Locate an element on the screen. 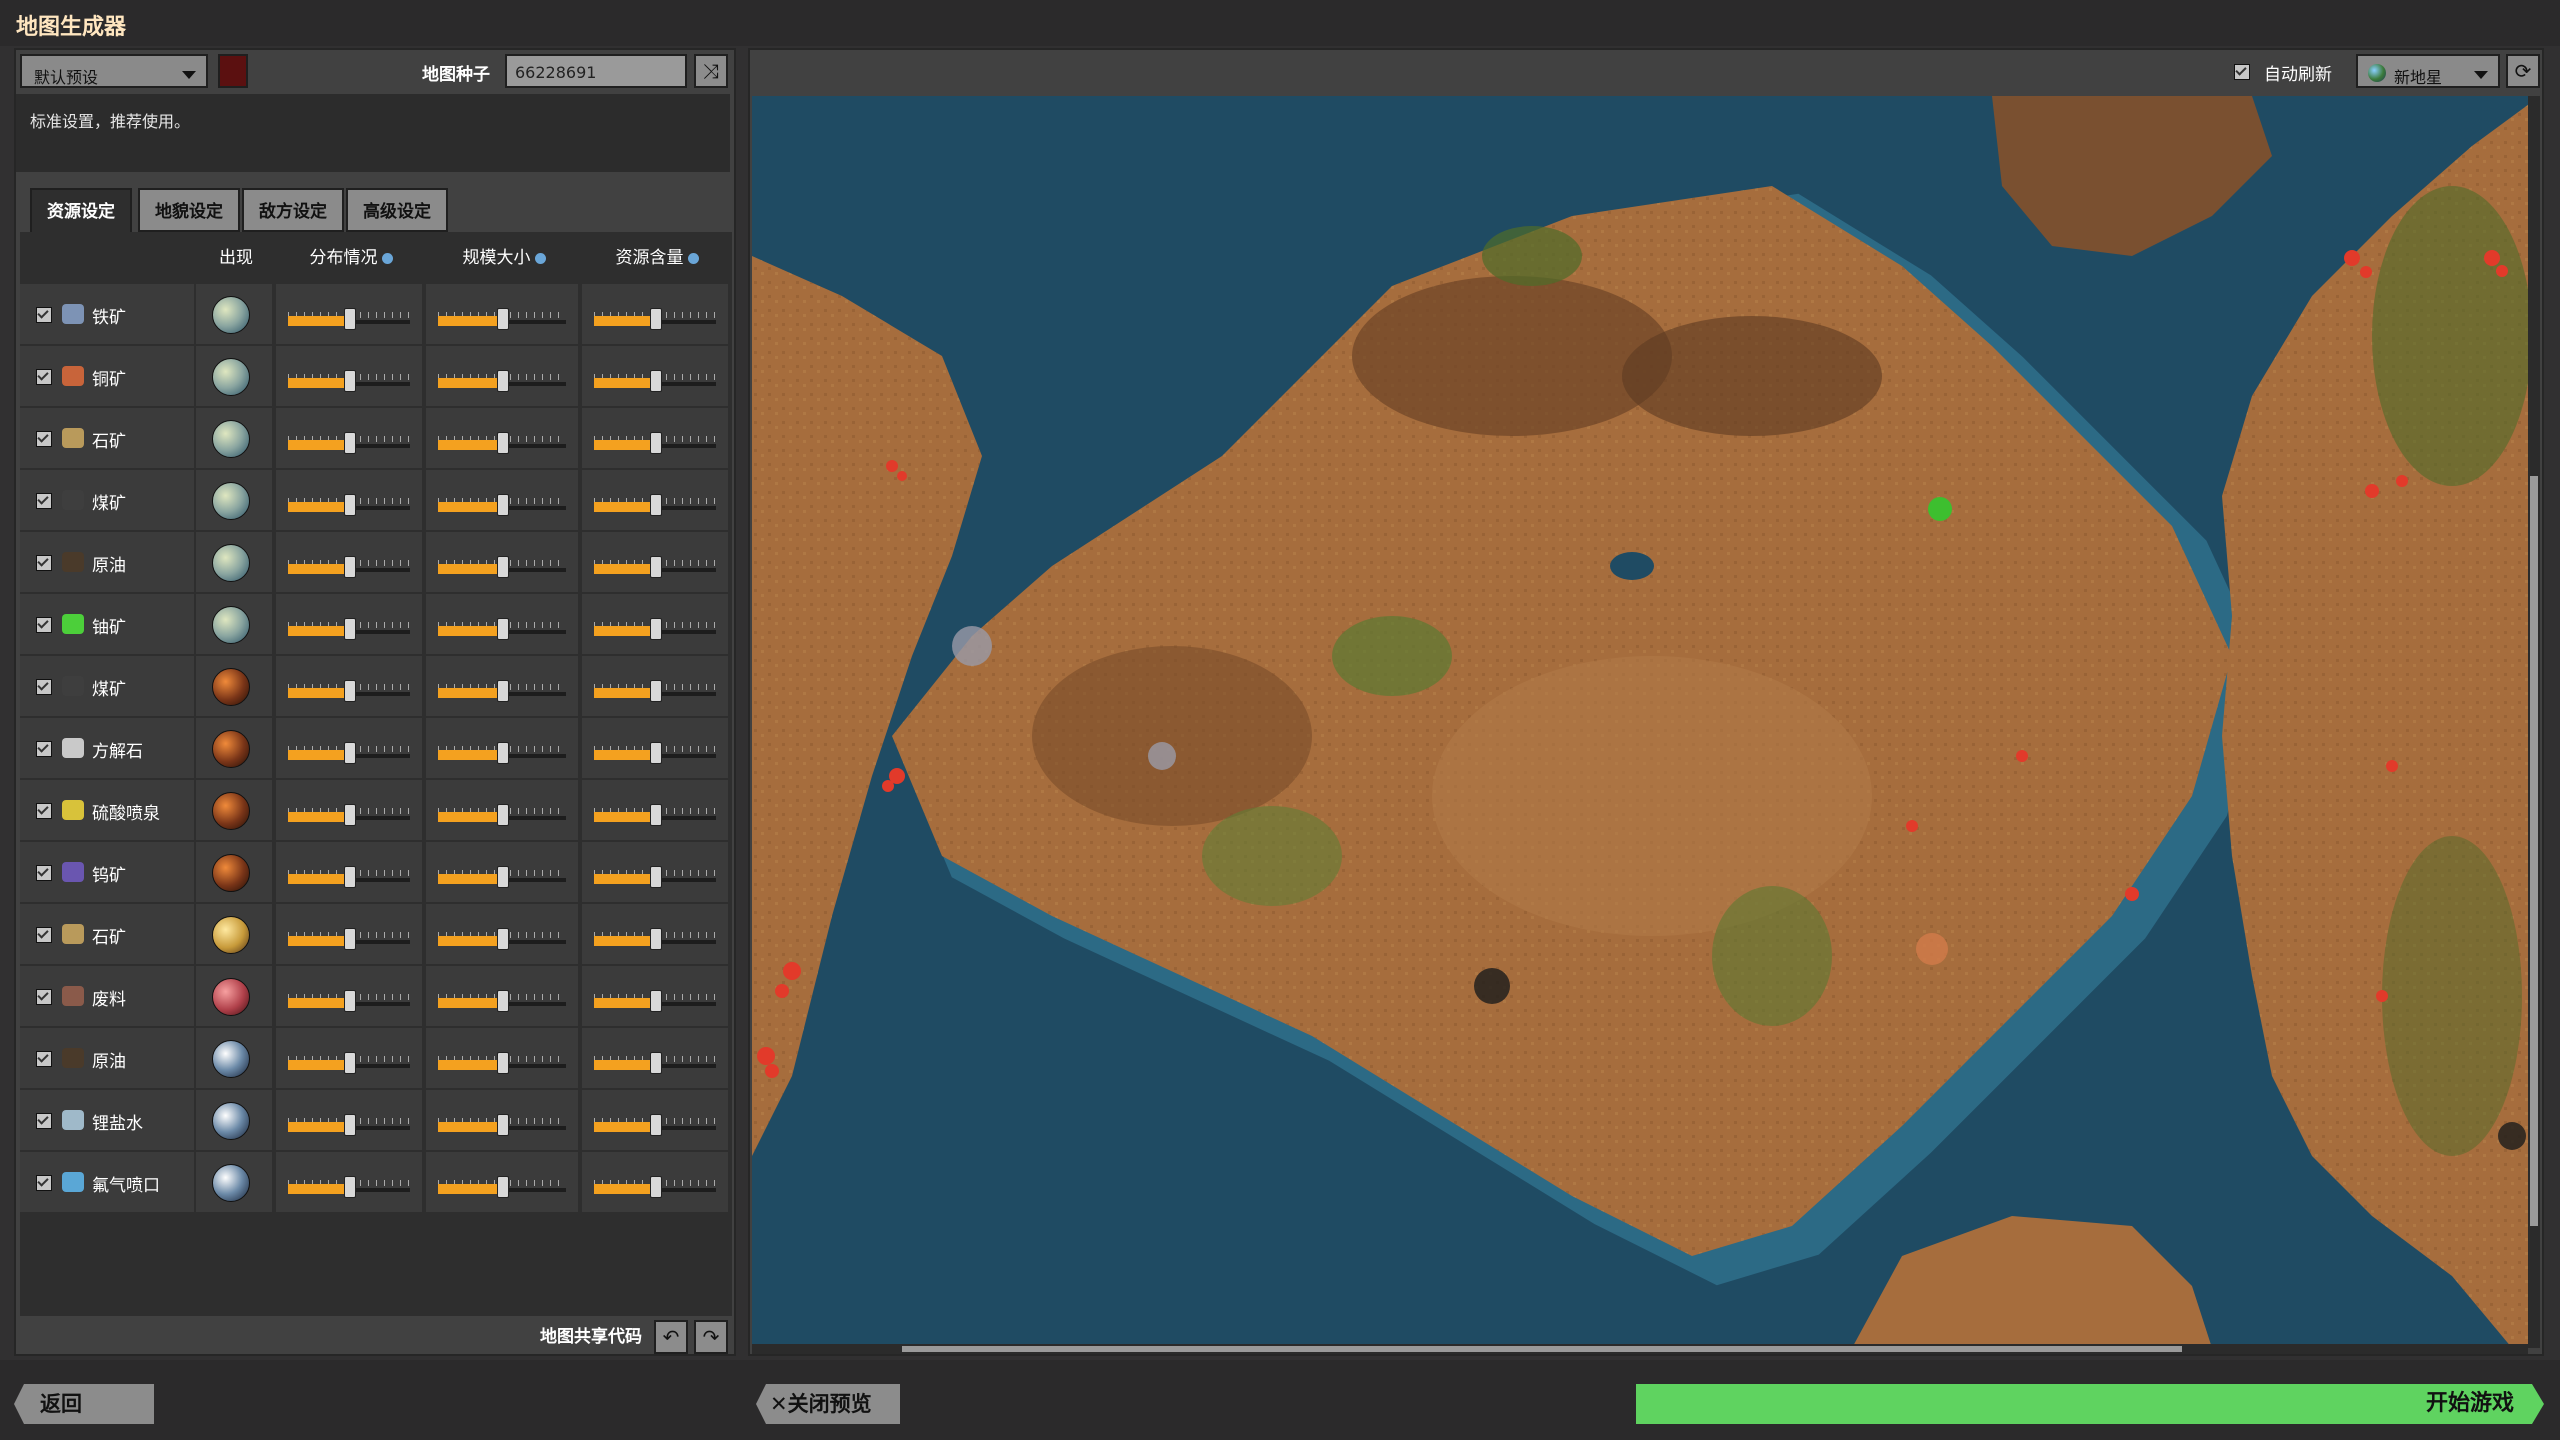 This screenshot has width=2560, height=1440. tab-terrain: 地貌设定 is located at coordinates (189, 210).